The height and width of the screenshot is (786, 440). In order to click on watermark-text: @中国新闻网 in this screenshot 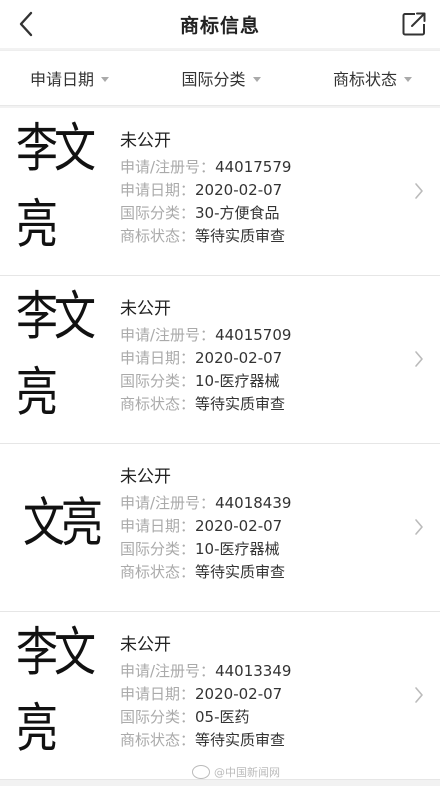, I will do `click(247, 772)`.